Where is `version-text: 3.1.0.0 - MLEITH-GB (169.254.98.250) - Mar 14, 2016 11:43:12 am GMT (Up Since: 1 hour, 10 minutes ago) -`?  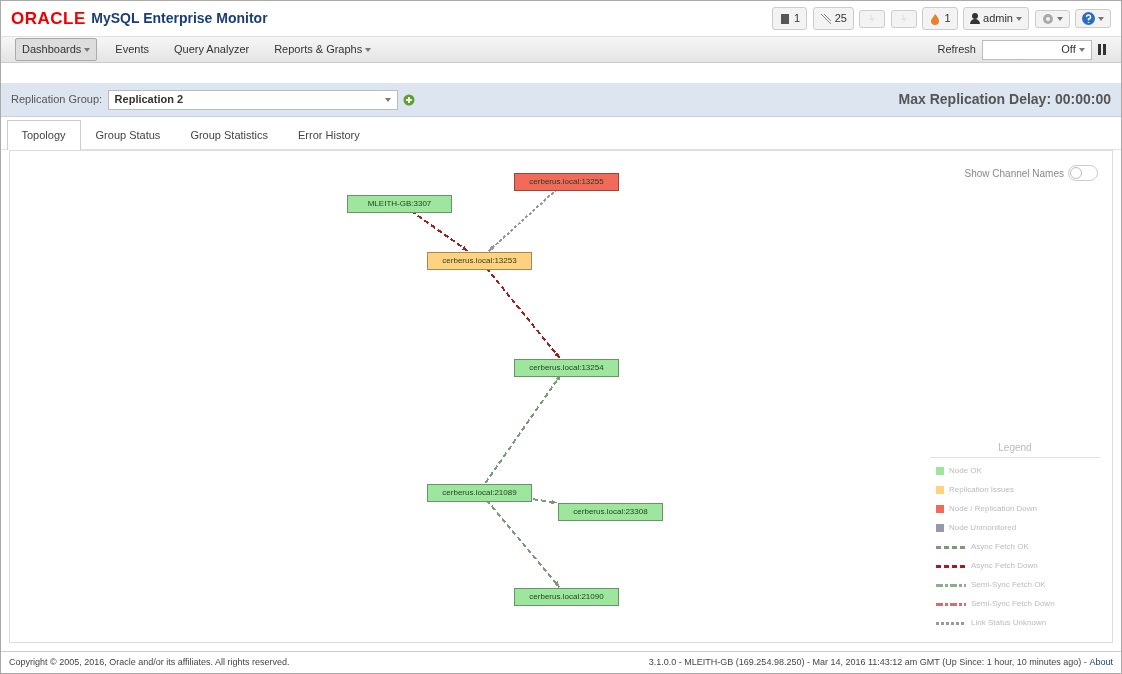 version-text: 3.1.0.0 - MLEITH-GB (169.254.98.250) - Mar 14, 2016 11:43:12 am GMT (Up Since: 1 hour, 10 minutes ago) - is located at coordinates (867, 662).